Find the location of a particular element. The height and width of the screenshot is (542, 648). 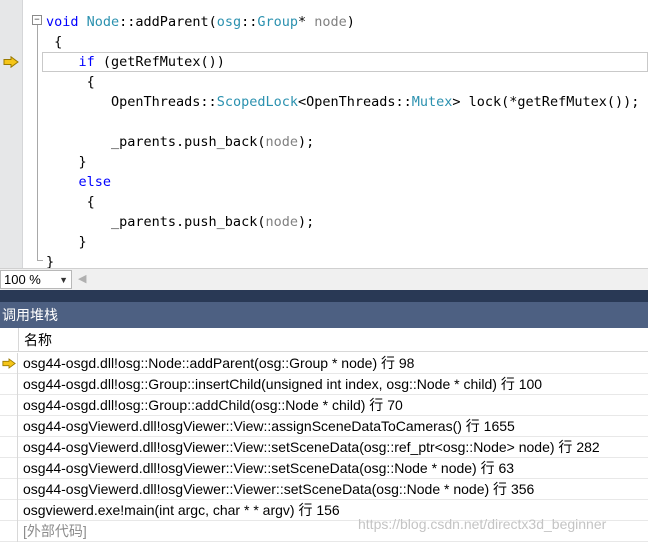

editor-status-bar: 100 % ▼ ◀ is located at coordinates (324, 279).